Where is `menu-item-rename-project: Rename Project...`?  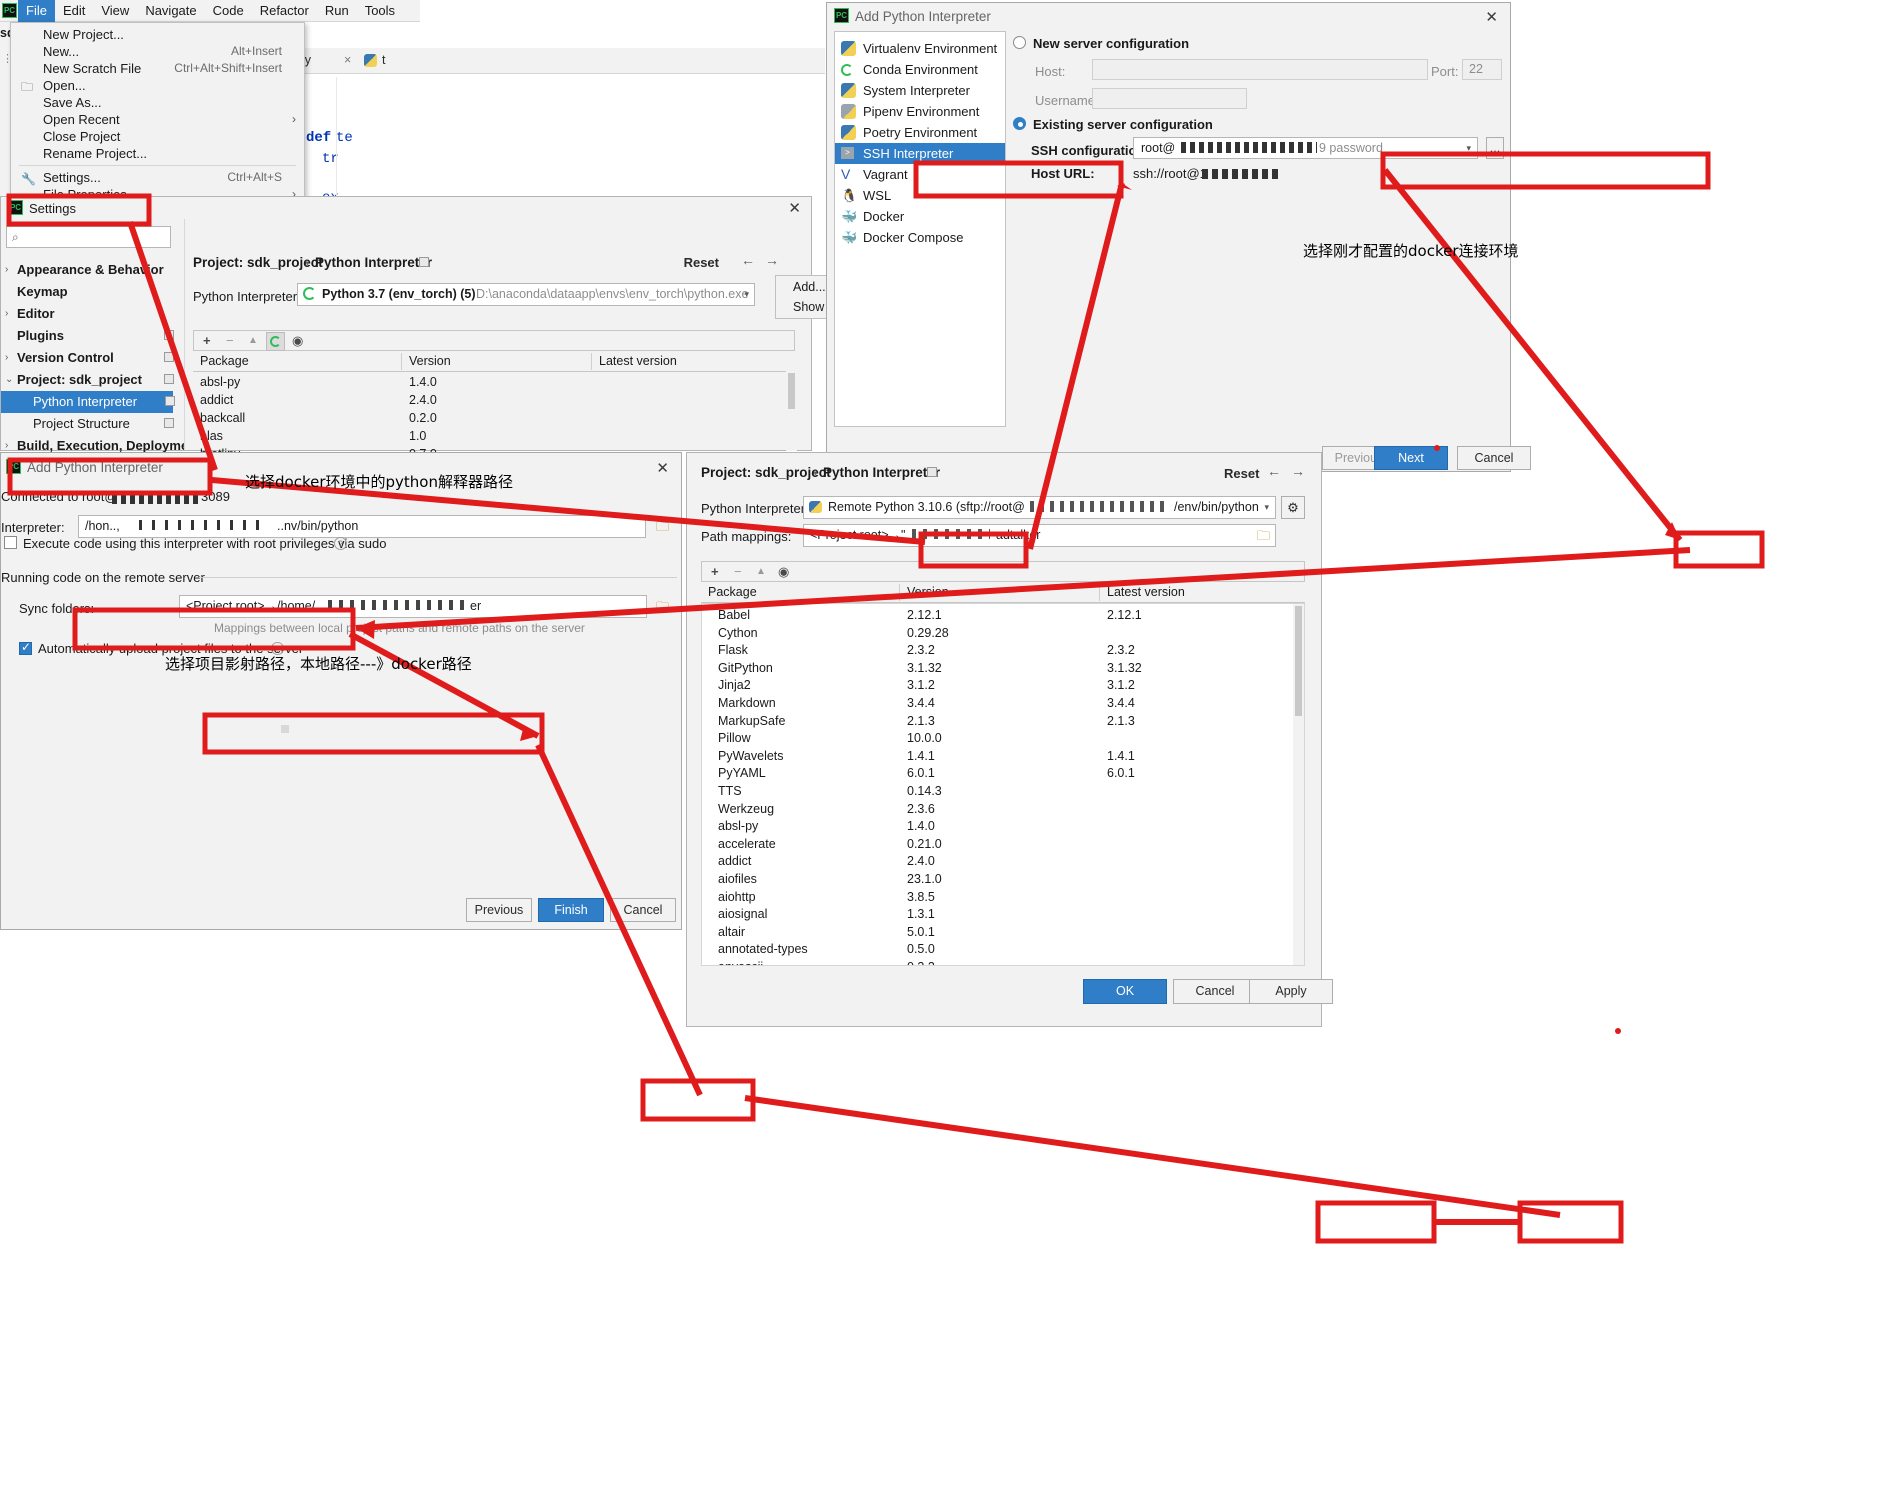
menu-item-rename-project: Rename Project... is located at coordinates (157, 153).